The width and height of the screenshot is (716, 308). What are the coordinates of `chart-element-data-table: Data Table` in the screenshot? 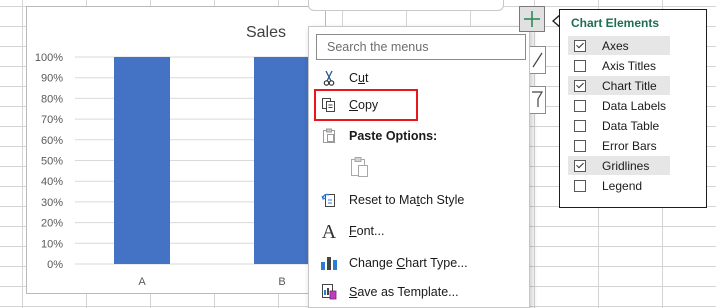 It's located at (619, 125).